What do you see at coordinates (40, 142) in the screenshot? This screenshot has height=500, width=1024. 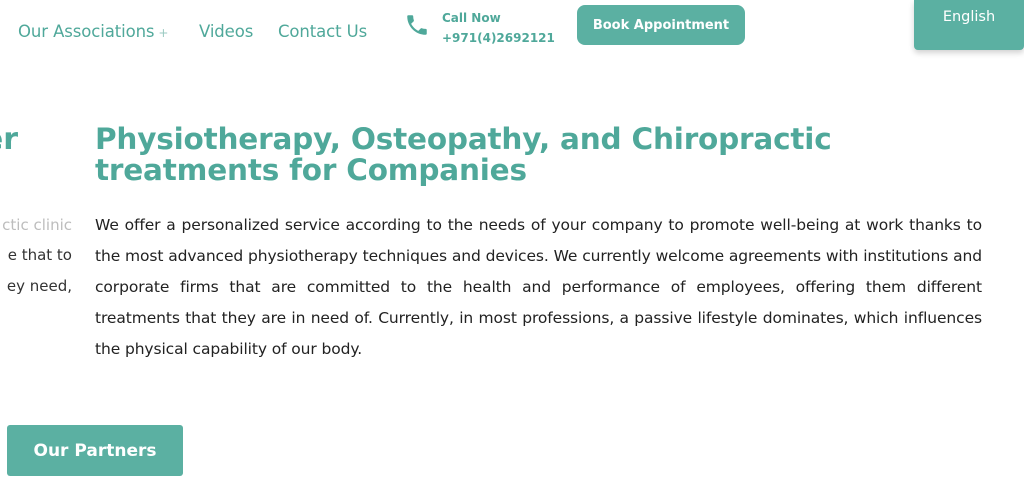 I see `previous-slide-title-fragment: er` at bounding box center [40, 142].